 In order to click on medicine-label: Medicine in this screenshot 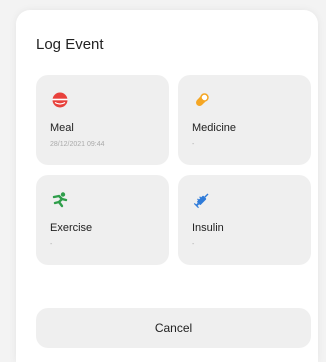, I will do `click(214, 128)`.